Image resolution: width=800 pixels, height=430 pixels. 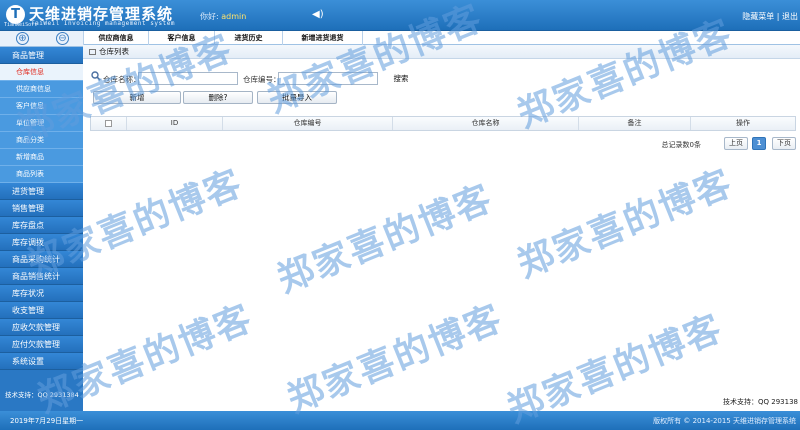 I want to click on sidebar-item-warehouse: 仓库信息, so click(x=41, y=72).